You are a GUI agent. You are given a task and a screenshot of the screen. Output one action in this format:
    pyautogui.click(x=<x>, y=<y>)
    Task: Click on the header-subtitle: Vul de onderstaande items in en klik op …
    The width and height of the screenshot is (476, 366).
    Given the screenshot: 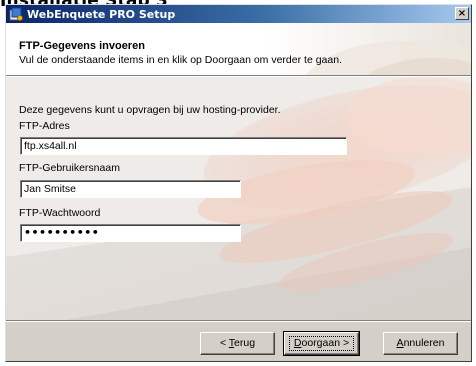 What is the action you would take?
    pyautogui.click(x=180, y=60)
    